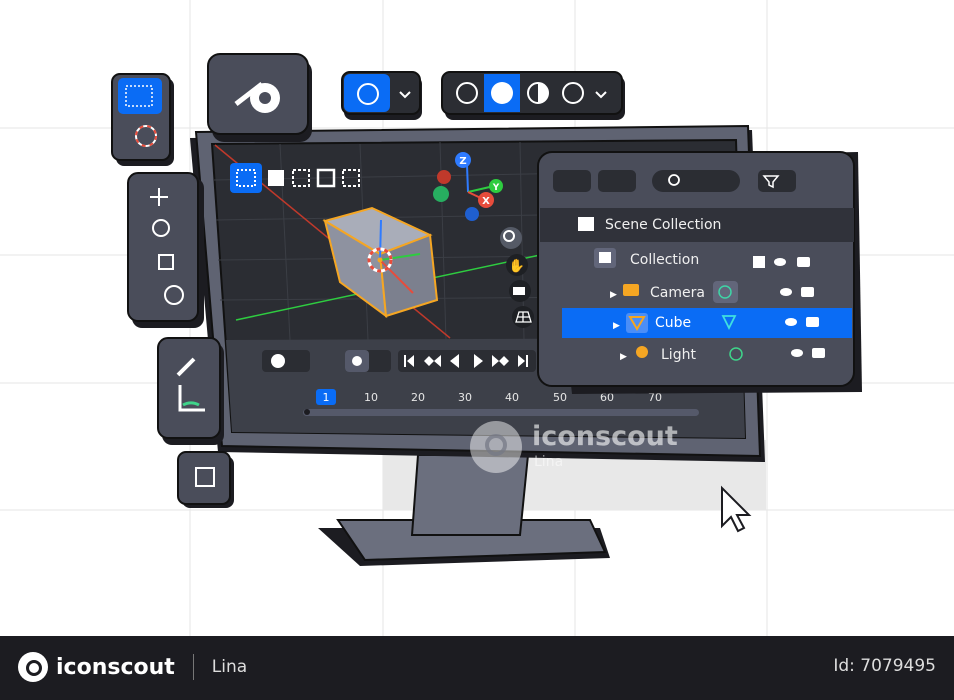 Image resolution: width=954 pixels, height=700 pixels. What do you see at coordinates (486, 201) in the screenshot?
I see `svg-text: X` at bounding box center [486, 201].